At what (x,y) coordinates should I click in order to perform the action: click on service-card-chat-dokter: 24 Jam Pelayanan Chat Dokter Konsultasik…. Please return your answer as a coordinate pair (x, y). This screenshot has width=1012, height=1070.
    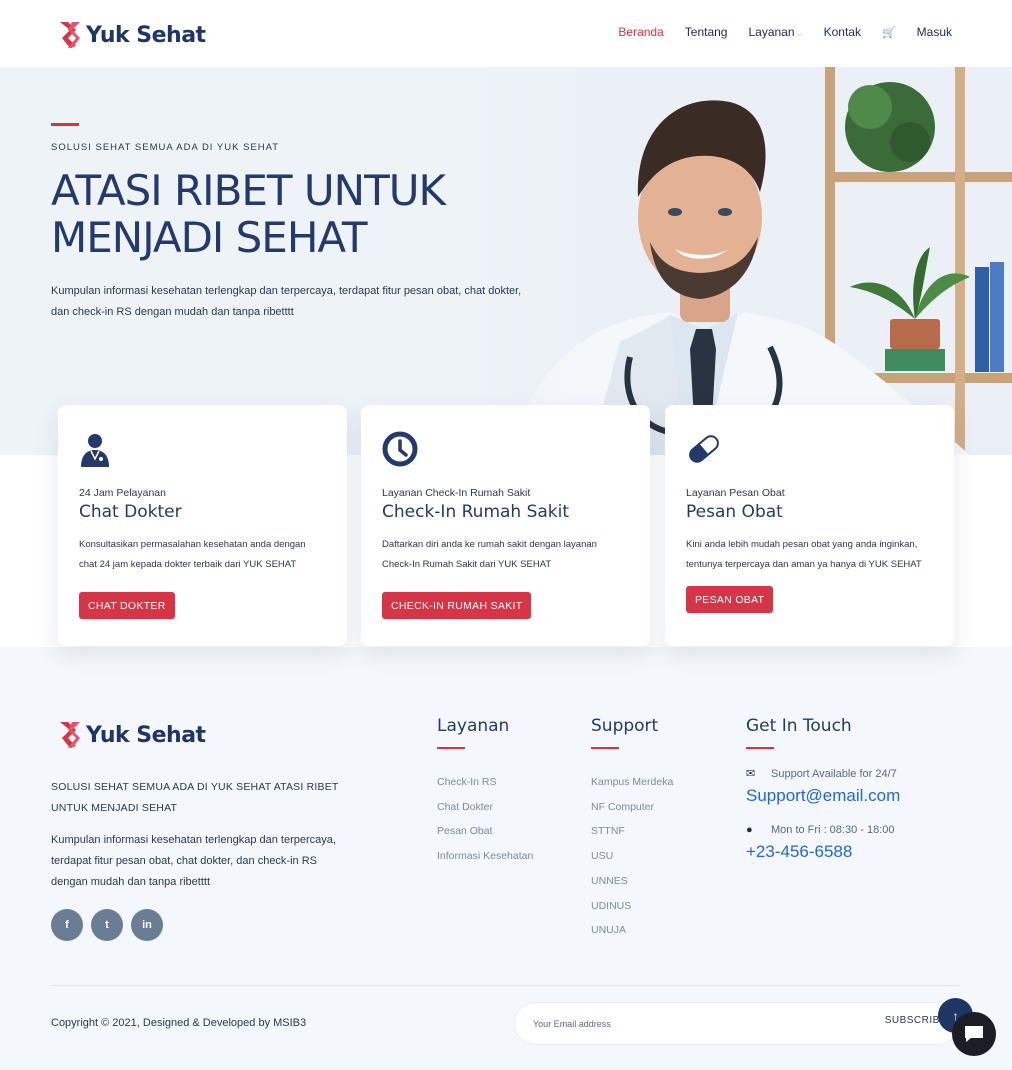
    Looking at the image, I should click on (202, 525).